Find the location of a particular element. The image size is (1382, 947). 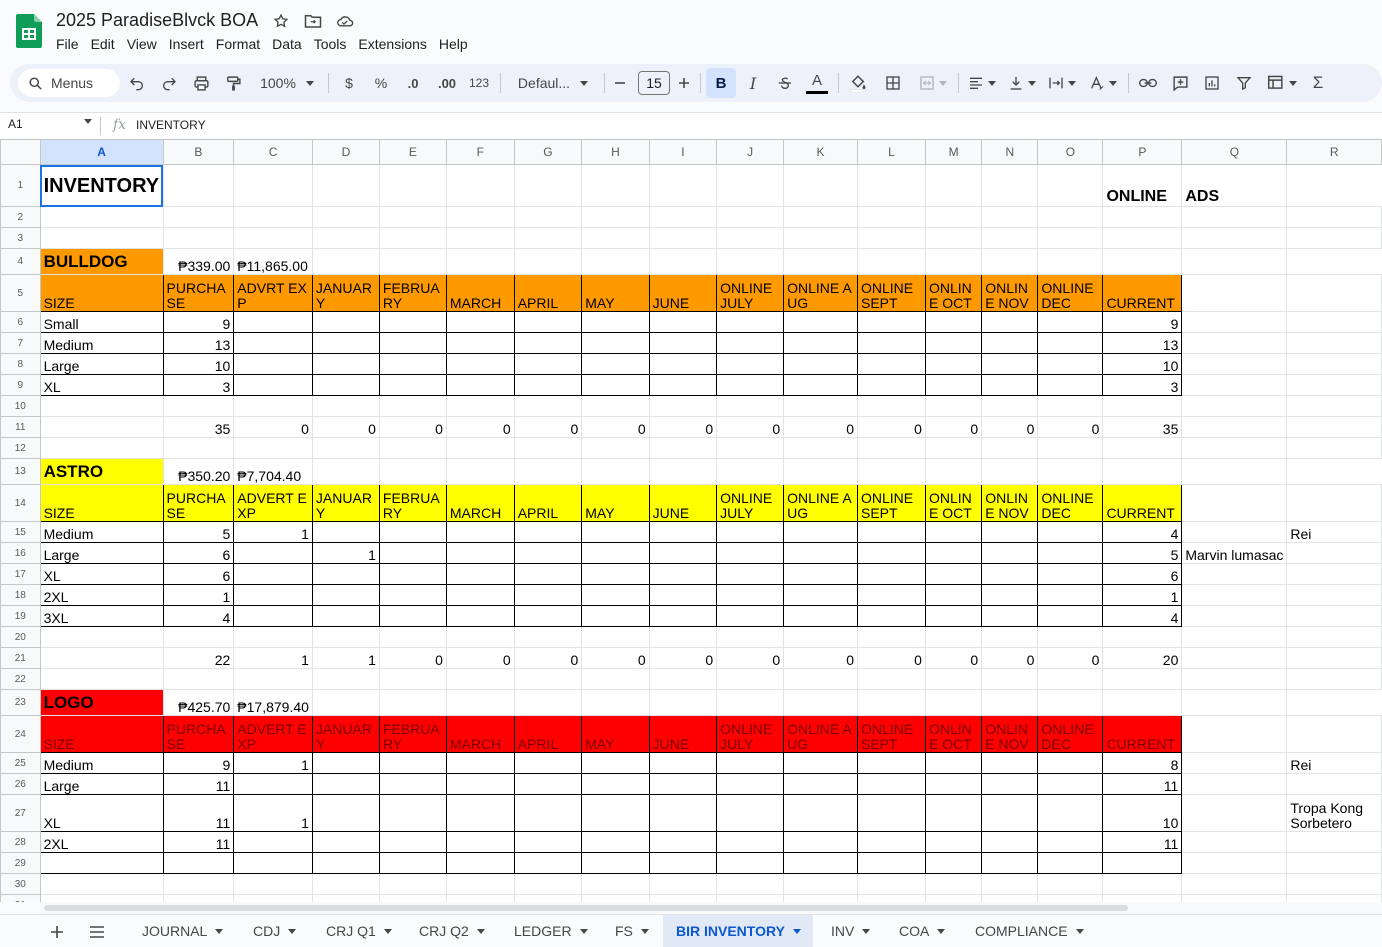

bulldog-dec-header: ONLINE DEC is located at coordinates (1070, 293).